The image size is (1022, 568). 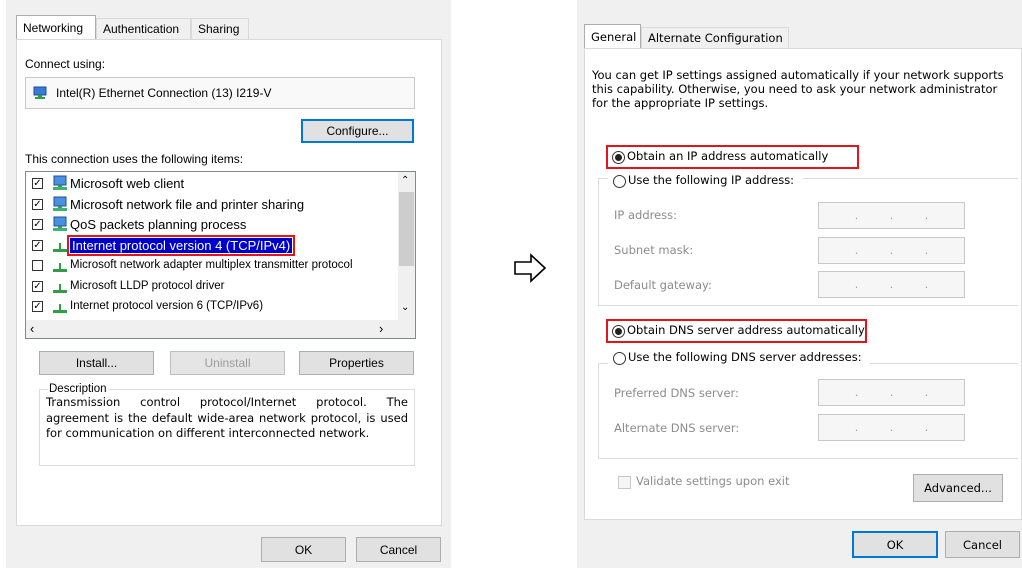 I want to click on tab-alternate-configuration: Alternate Configuration, so click(x=715, y=37).